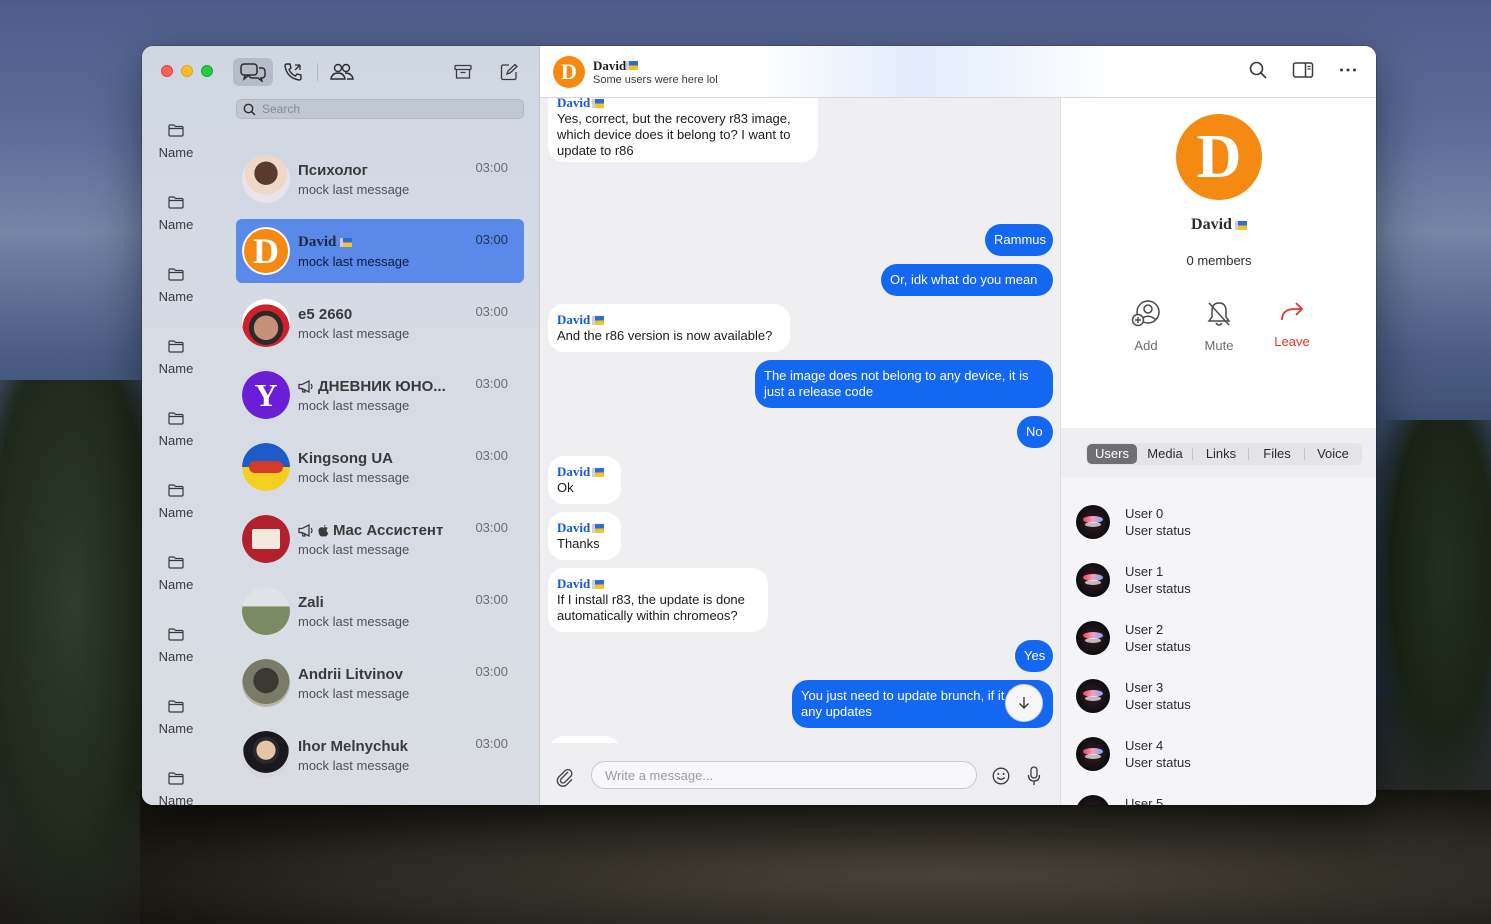 This screenshot has width=1491, height=924. Describe the element at coordinates (1333, 454) in the screenshot. I see `tab-voice: Voice` at that location.